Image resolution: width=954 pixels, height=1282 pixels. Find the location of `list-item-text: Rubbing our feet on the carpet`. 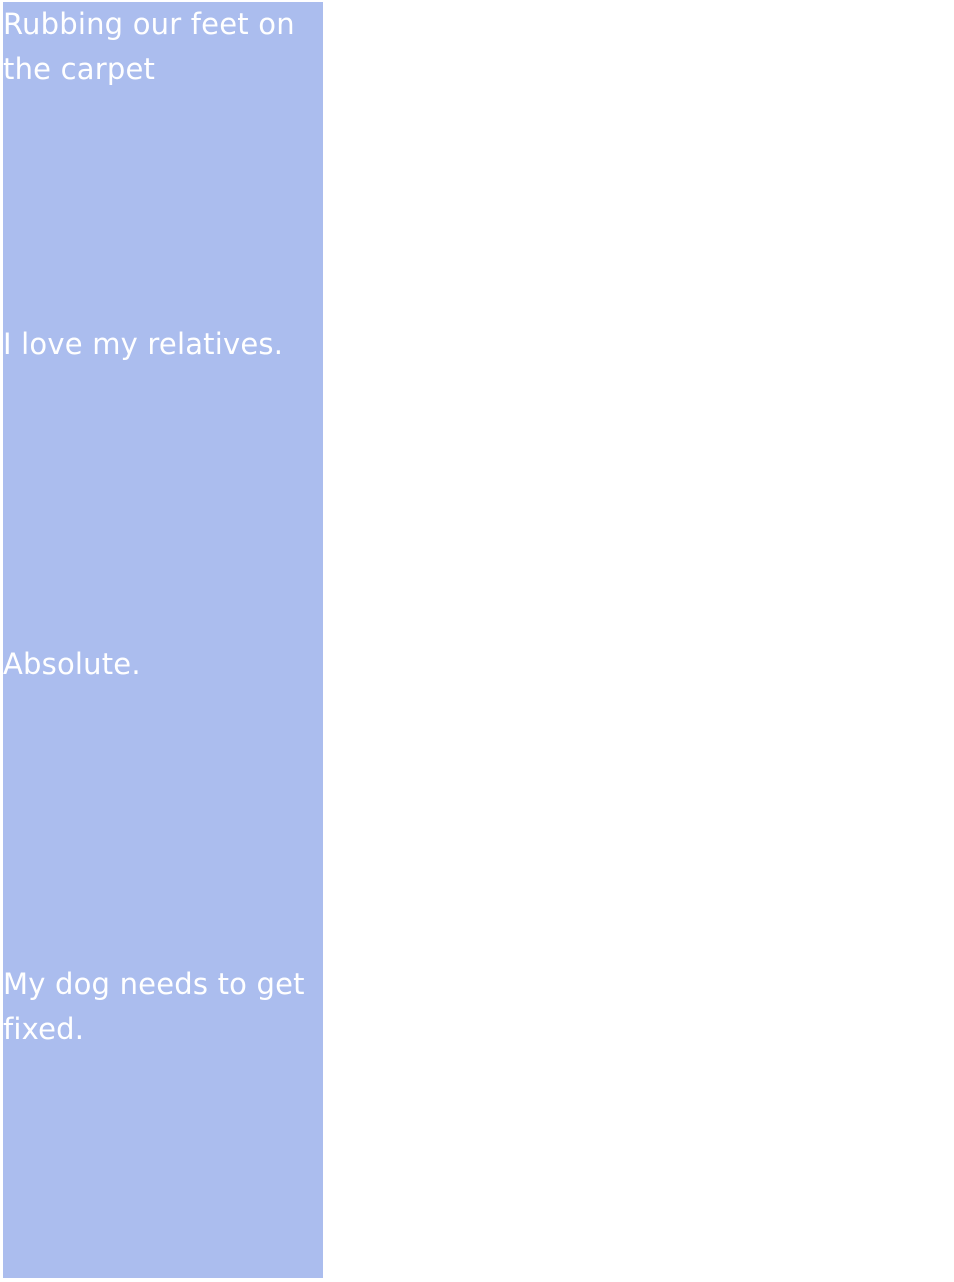

list-item-text: Rubbing our feet on the carpet is located at coordinates (149, 46).